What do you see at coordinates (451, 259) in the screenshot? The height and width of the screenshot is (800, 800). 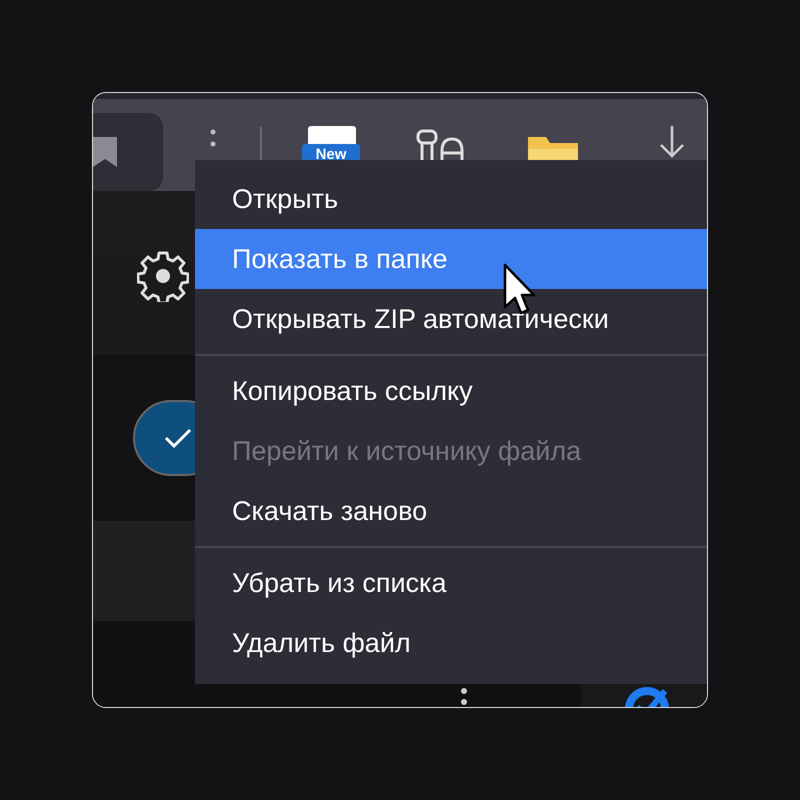 I see `menu-item: Показать в папке` at bounding box center [451, 259].